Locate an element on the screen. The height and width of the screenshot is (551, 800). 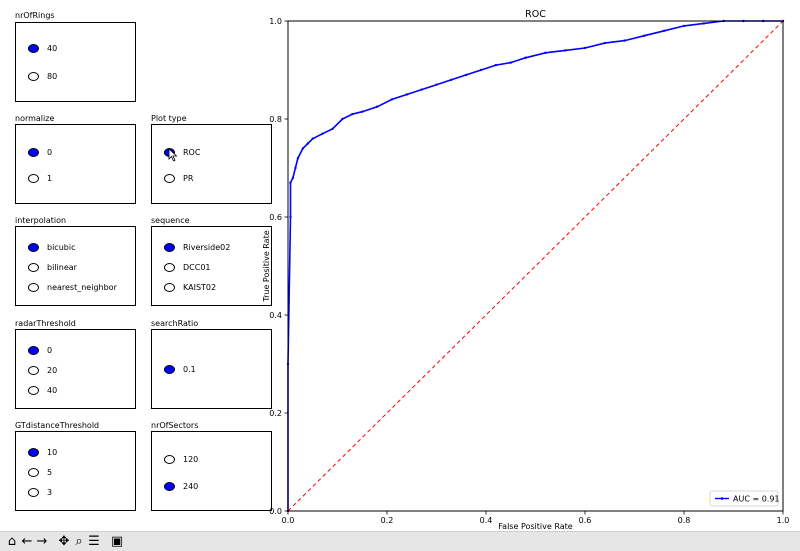
y-tick-label: 0.8 is located at coordinates (275, 119).